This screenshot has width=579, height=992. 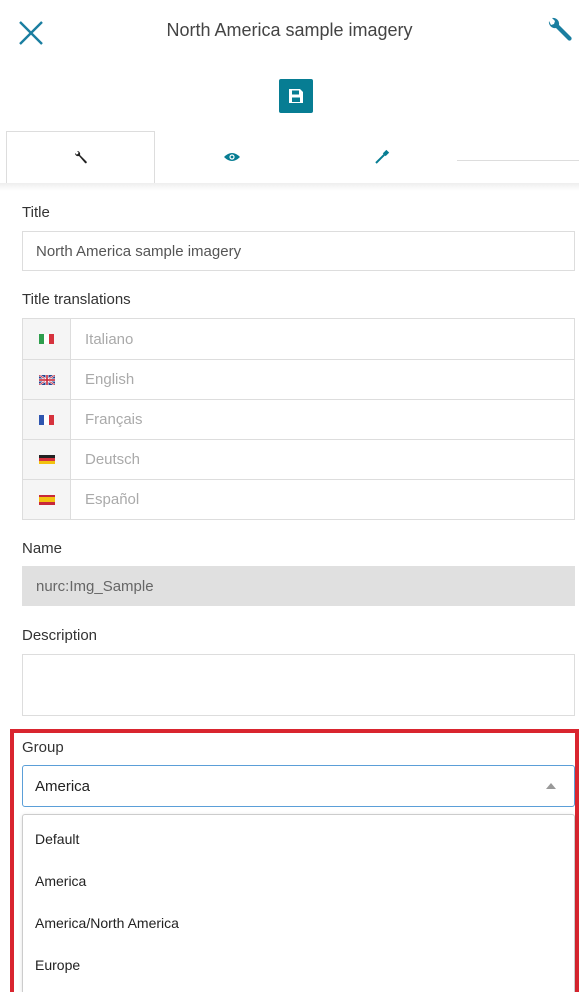 I want to click on translation-row-french: Français, so click(x=298, y=419).